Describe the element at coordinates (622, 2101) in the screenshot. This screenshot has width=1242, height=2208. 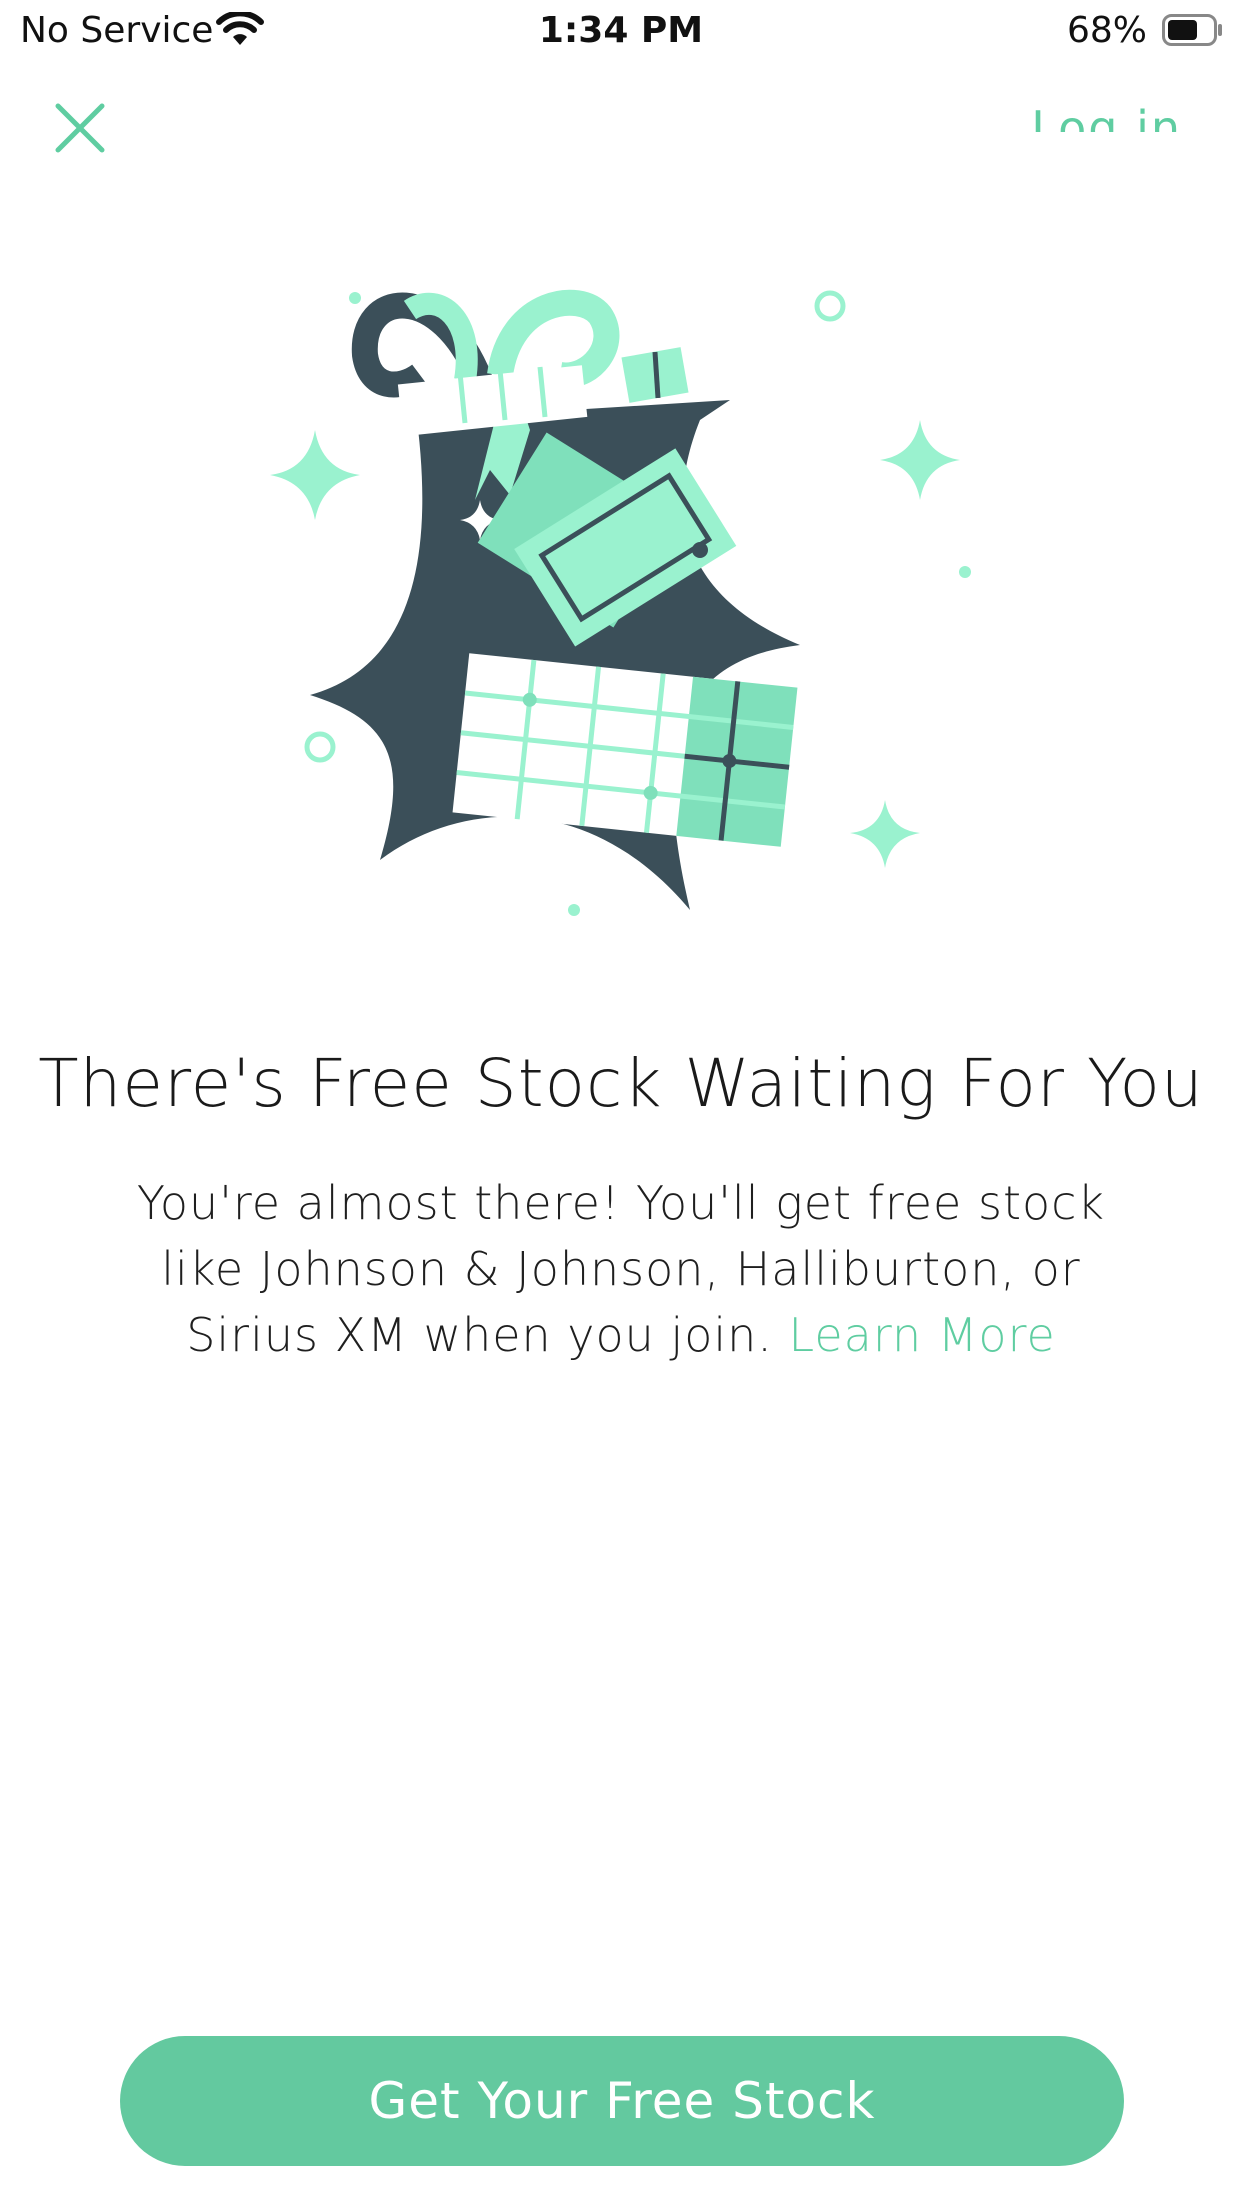
I see `get-free-stock-button: Get Your Free Stock` at that location.